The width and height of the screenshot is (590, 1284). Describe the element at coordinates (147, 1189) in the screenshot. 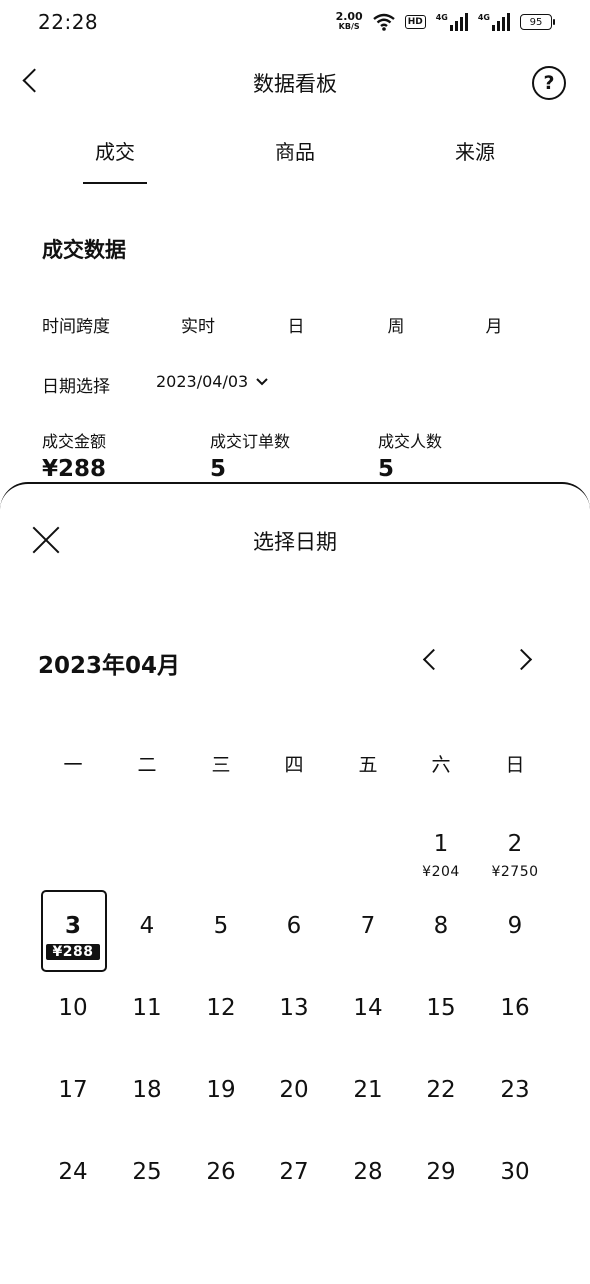

I see `calendar-day: 25` at that location.